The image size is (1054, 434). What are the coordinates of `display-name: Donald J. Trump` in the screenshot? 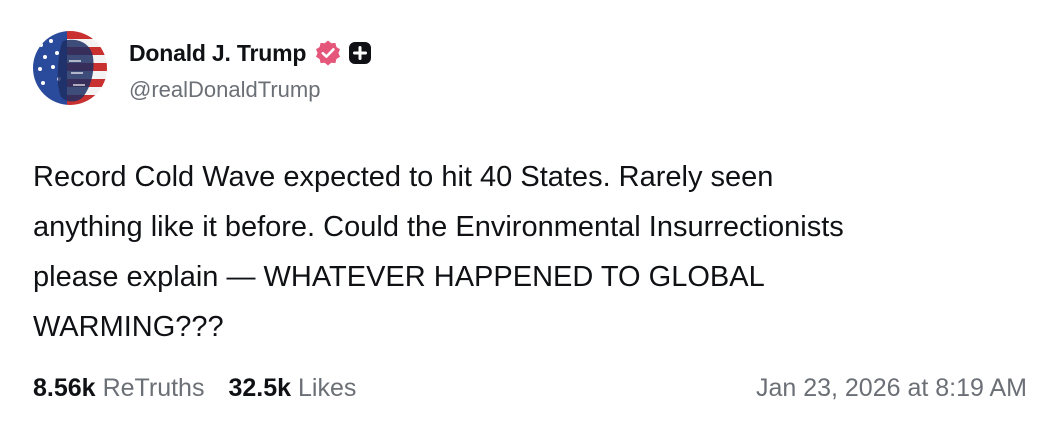 It's located at (217, 53).